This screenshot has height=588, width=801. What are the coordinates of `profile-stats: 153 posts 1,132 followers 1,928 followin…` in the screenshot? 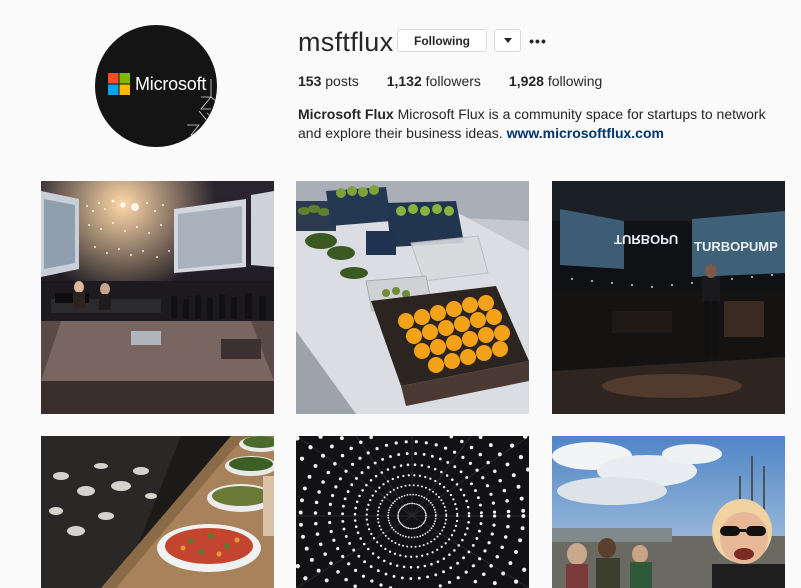 It's located at (464, 81).